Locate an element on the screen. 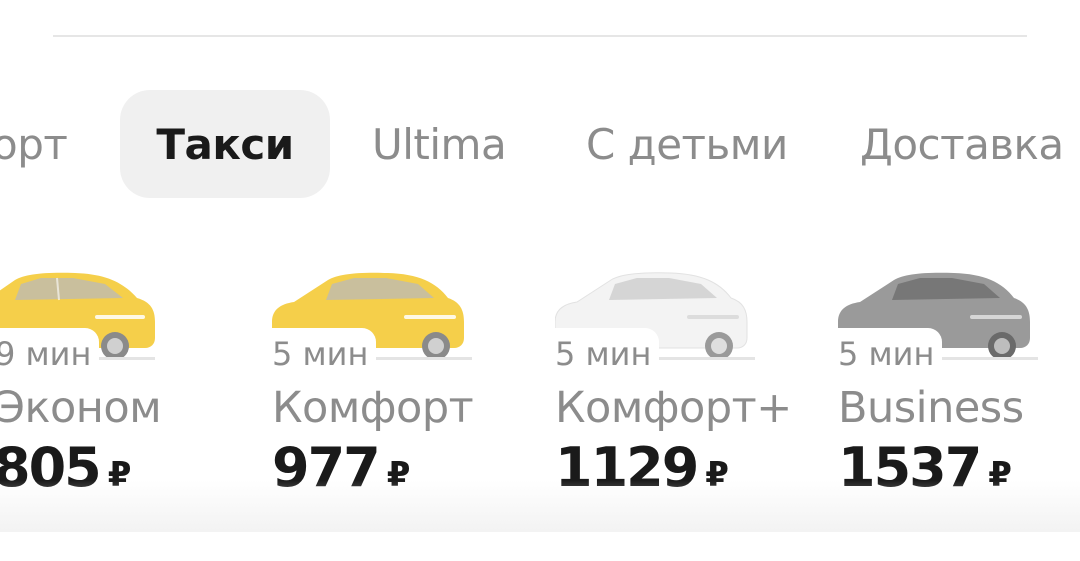 Image resolution: width=1080 pixels, height=561 pixels. bottom-fade is located at coordinates (540, 507).